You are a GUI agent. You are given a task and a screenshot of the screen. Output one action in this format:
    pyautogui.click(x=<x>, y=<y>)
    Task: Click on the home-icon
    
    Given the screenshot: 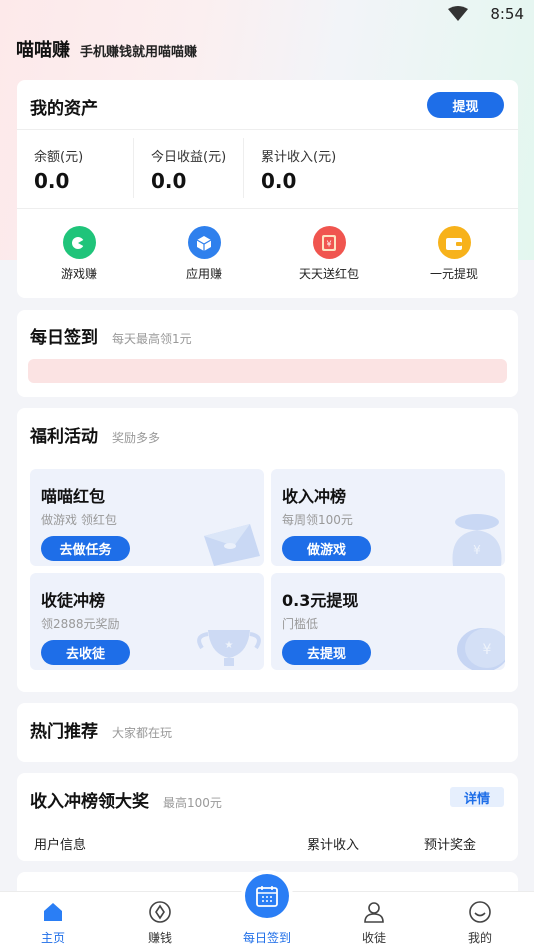 What is the action you would take?
    pyautogui.click(x=53, y=912)
    